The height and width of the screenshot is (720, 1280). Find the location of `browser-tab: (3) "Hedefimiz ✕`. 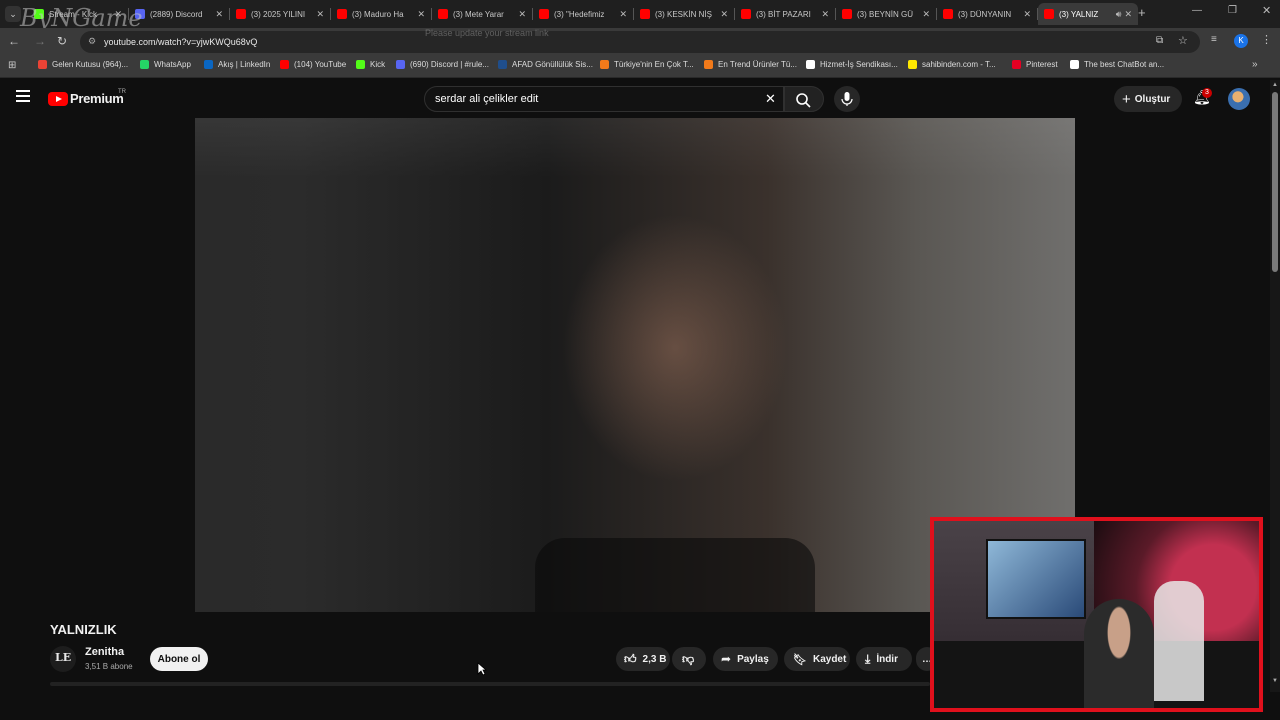

browser-tab: (3) "Hedefimiz ✕ is located at coordinates (583, 14).